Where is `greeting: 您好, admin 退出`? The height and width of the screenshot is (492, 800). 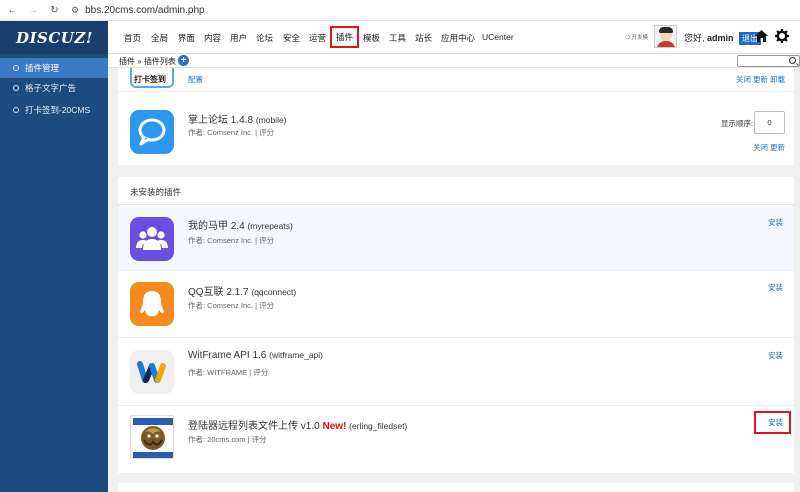
greeting: 您好, admin 退出 is located at coordinates (723, 38).